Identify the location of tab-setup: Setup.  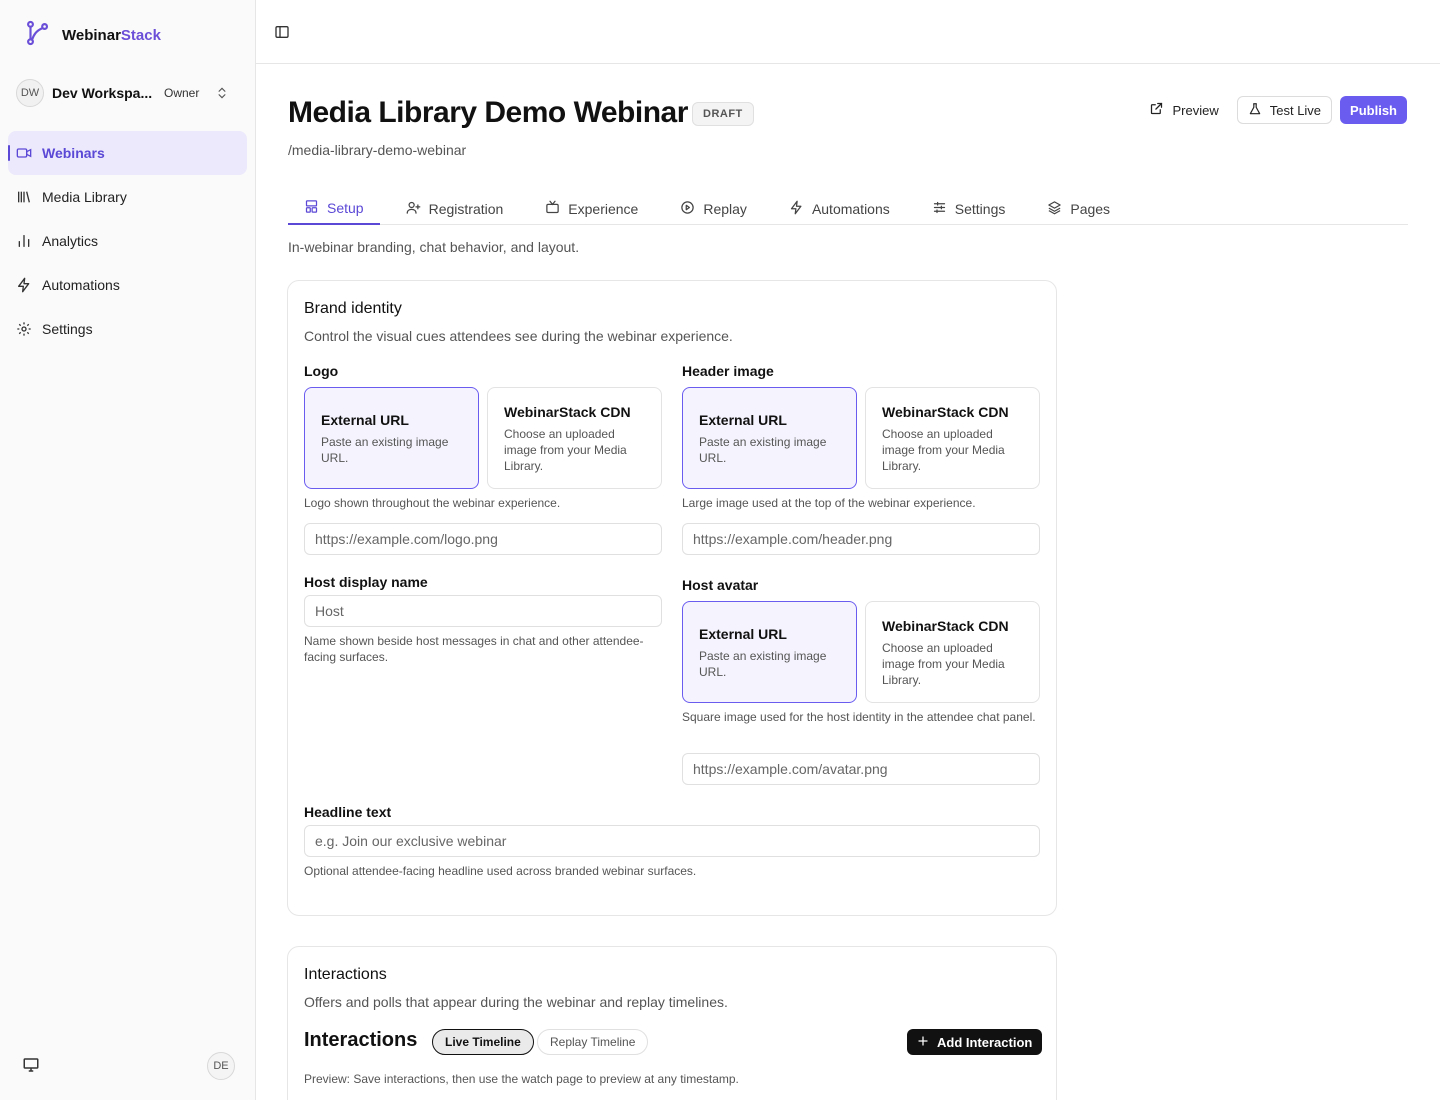
(334, 208).